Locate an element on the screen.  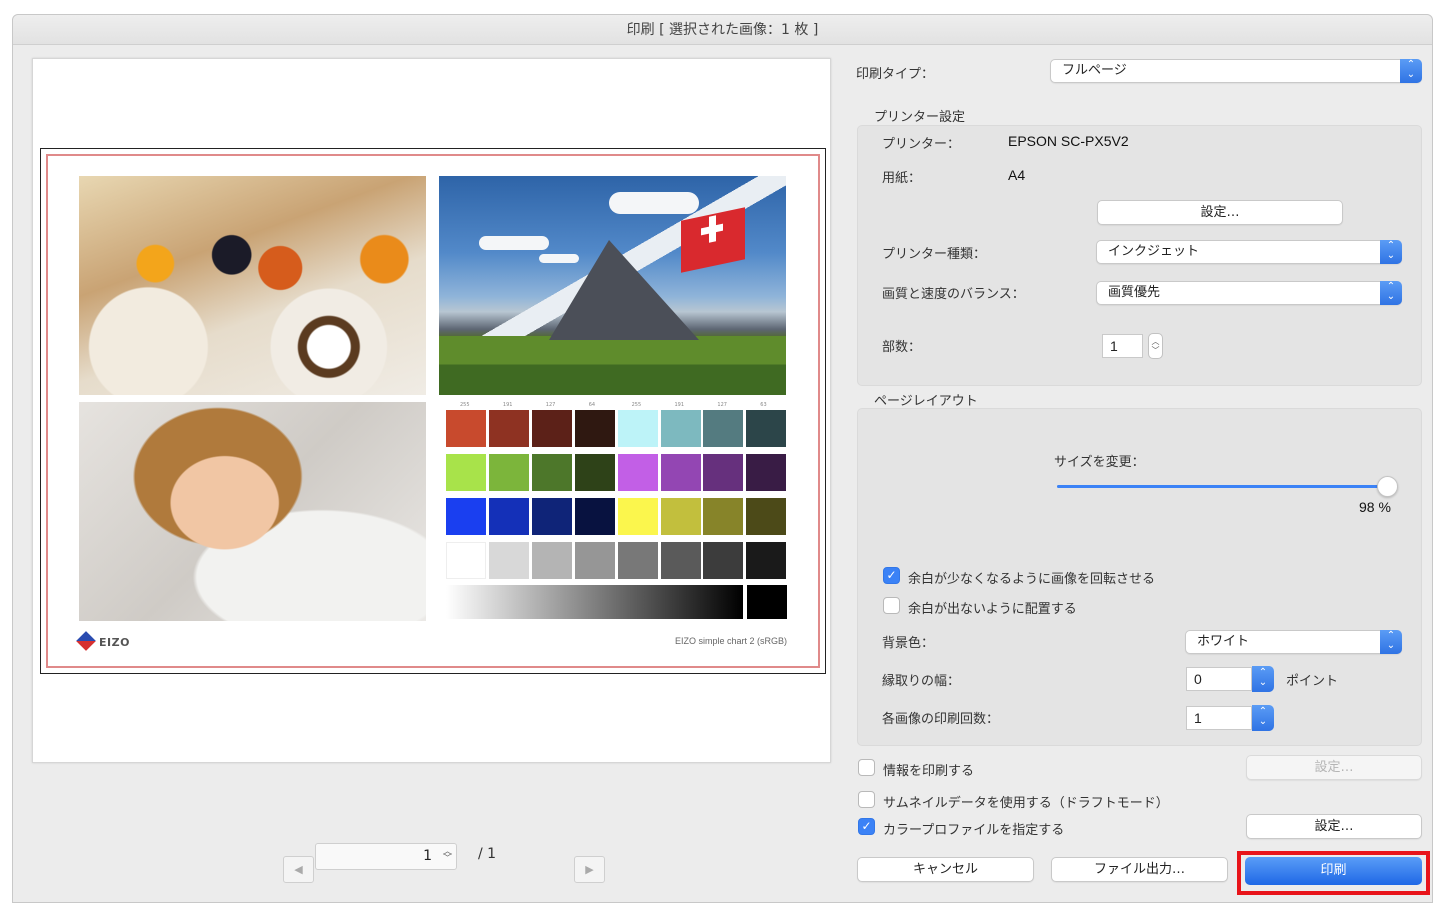
print-count-field: 1 is located at coordinates (1219, 718).